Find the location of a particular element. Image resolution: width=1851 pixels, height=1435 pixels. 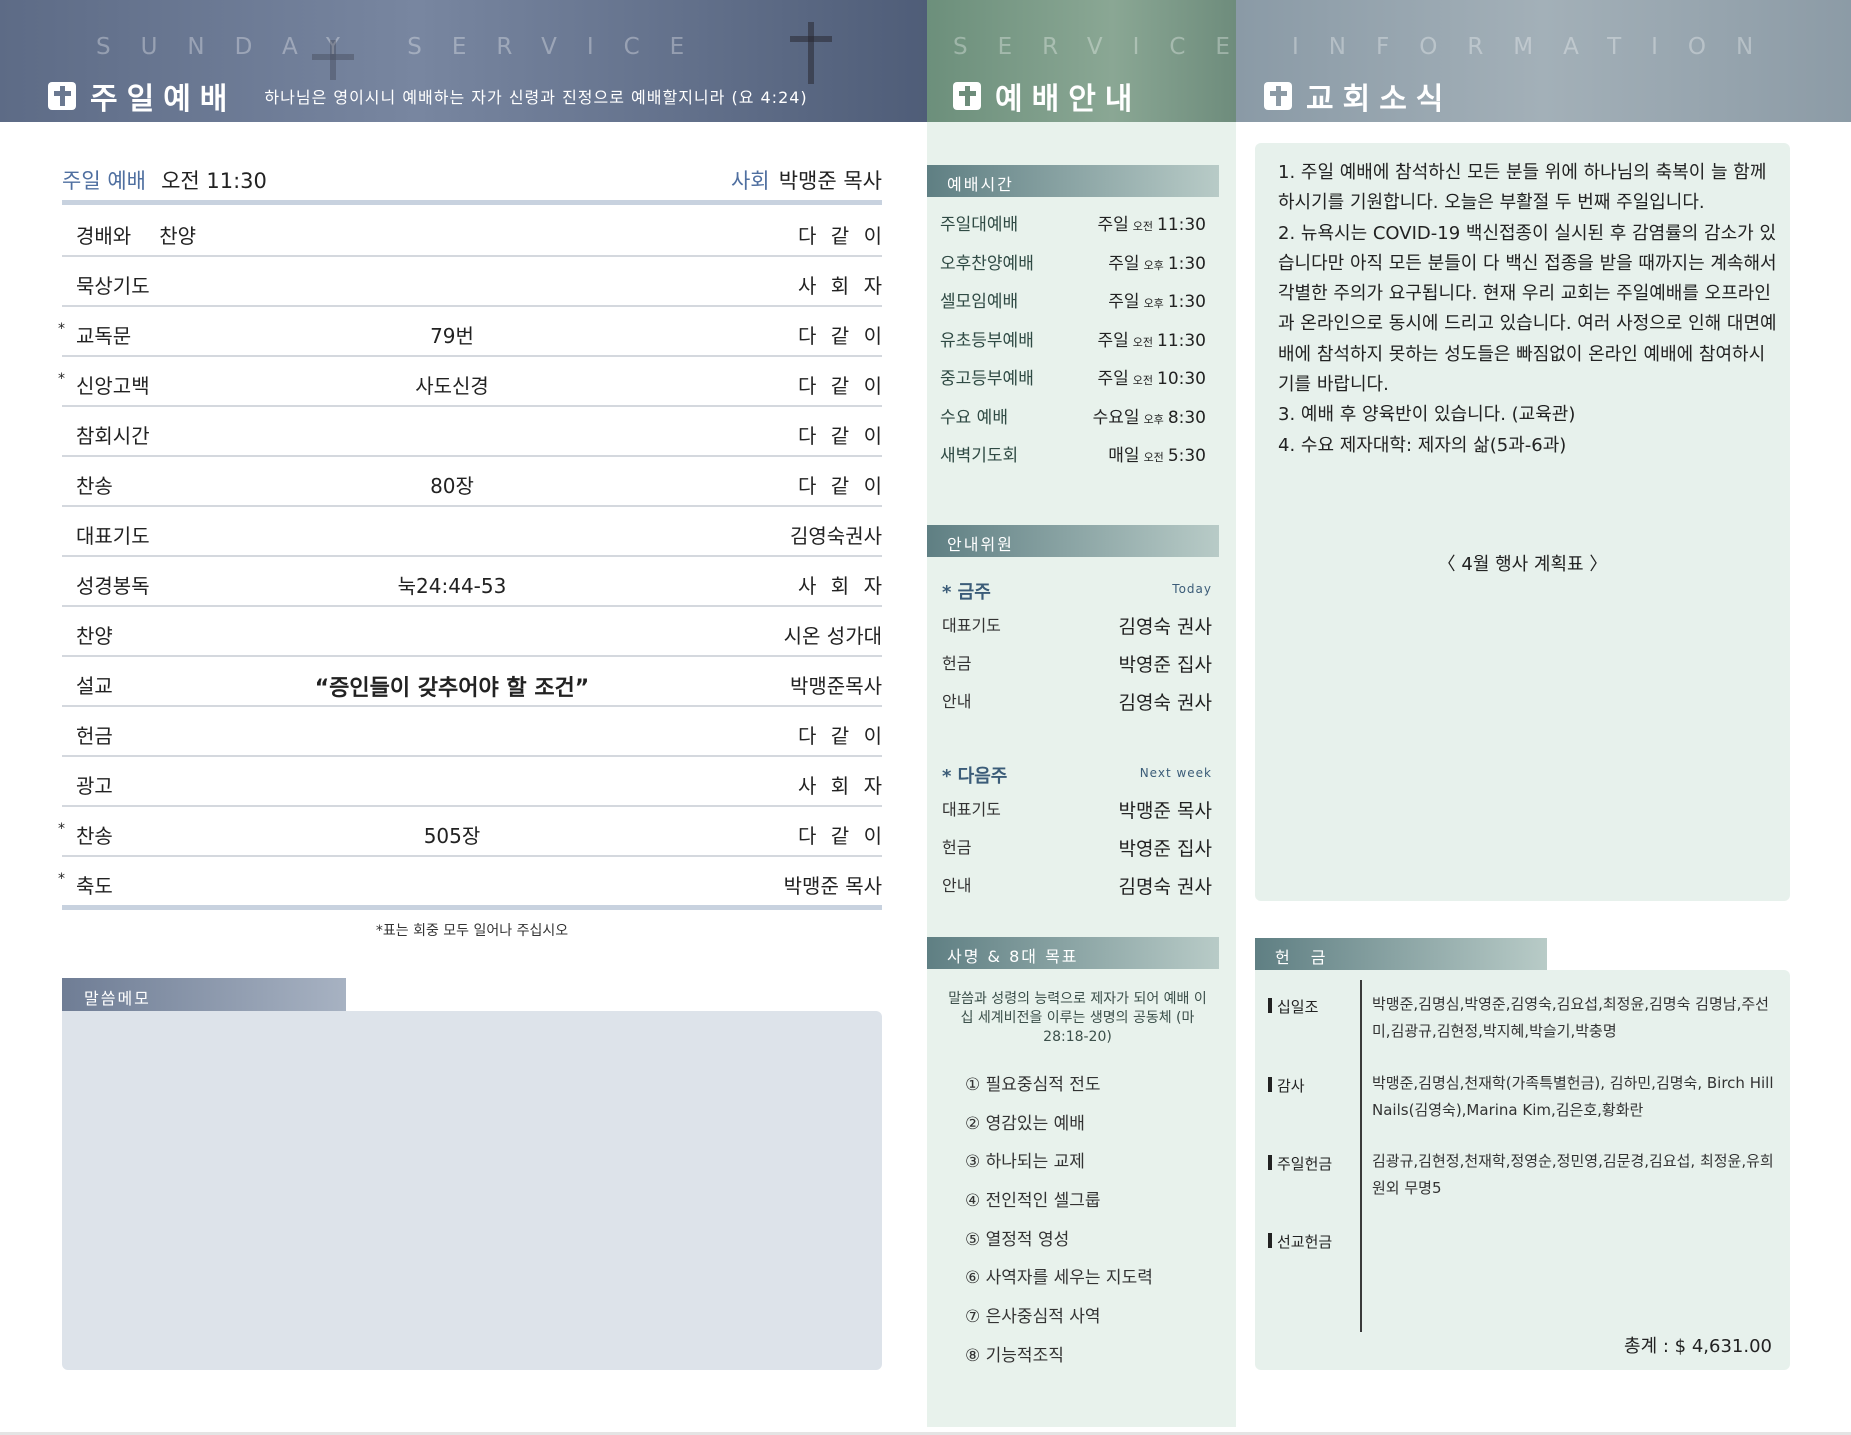

header-watermark-sunday: SUNDAY SERVICE is located at coordinates (405, 47).